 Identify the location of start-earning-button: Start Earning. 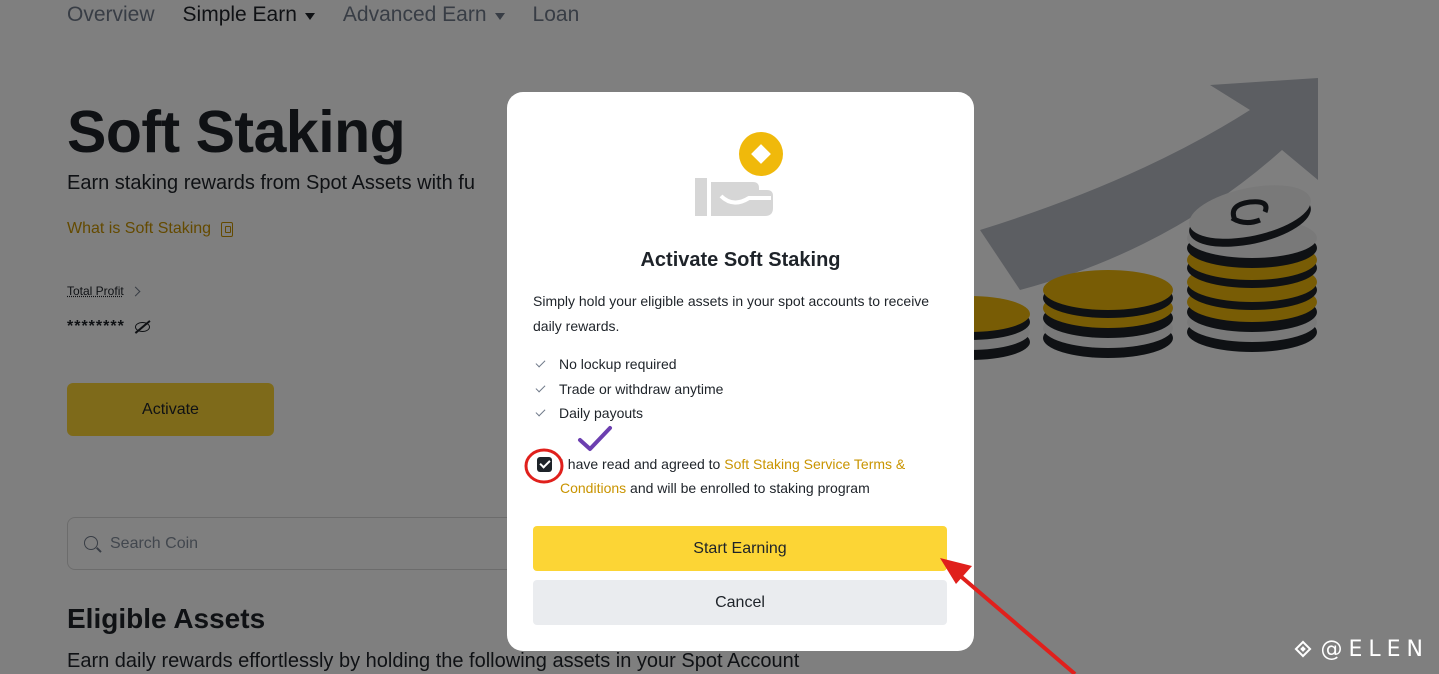
(740, 548).